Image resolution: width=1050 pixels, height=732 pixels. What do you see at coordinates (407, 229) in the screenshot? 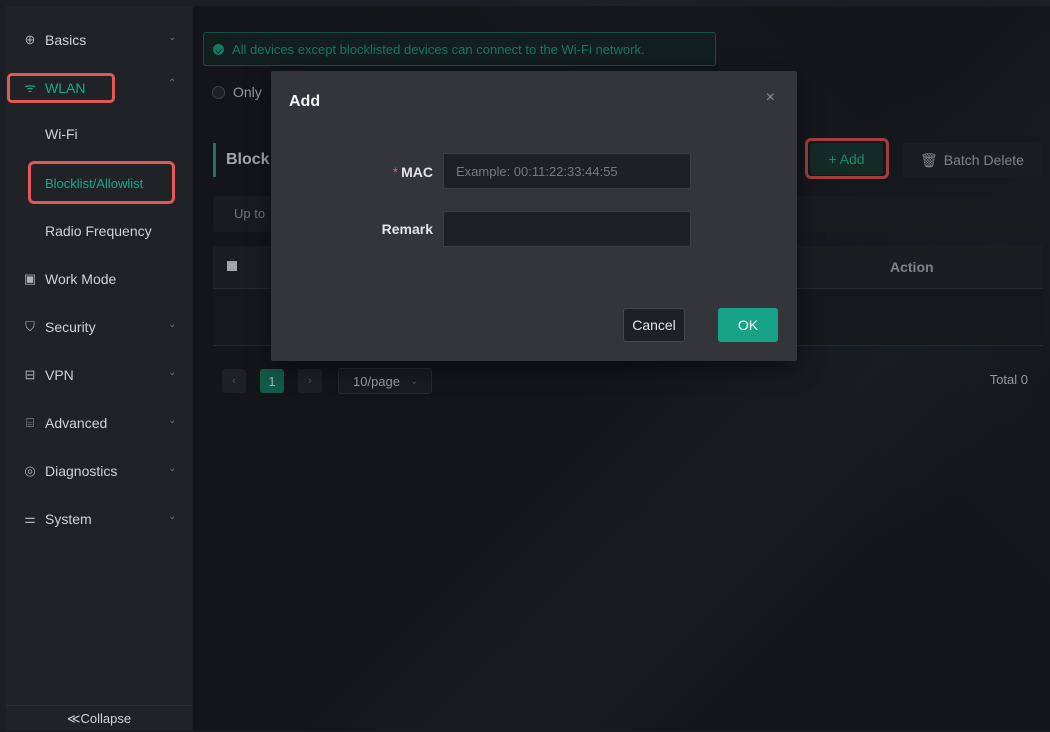
I see `remark-label: Remark` at bounding box center [407, 229].